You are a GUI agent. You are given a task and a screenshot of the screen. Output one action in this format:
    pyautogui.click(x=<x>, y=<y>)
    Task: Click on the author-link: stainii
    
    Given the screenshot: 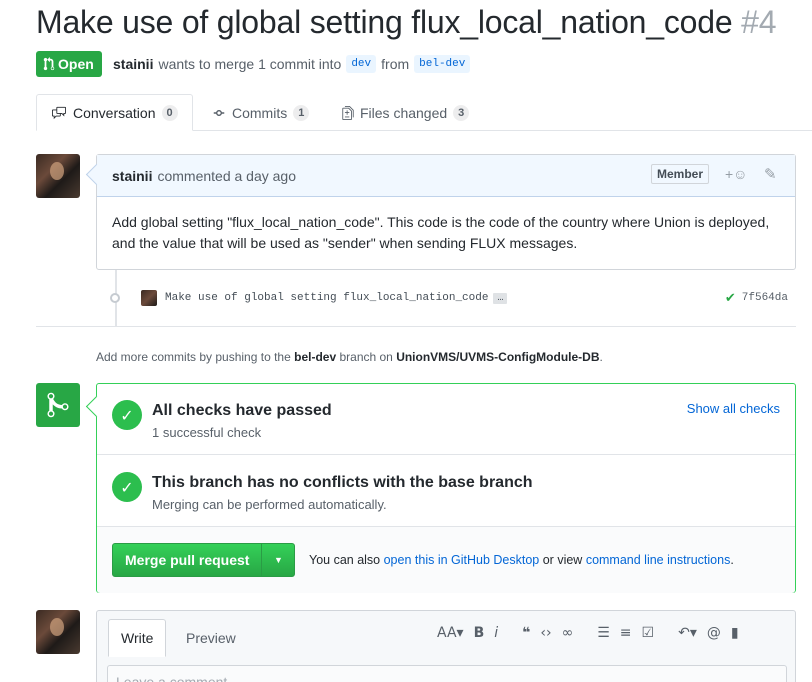 What is the action you would take?
    pyautogui.click(x=133, y=64)
    